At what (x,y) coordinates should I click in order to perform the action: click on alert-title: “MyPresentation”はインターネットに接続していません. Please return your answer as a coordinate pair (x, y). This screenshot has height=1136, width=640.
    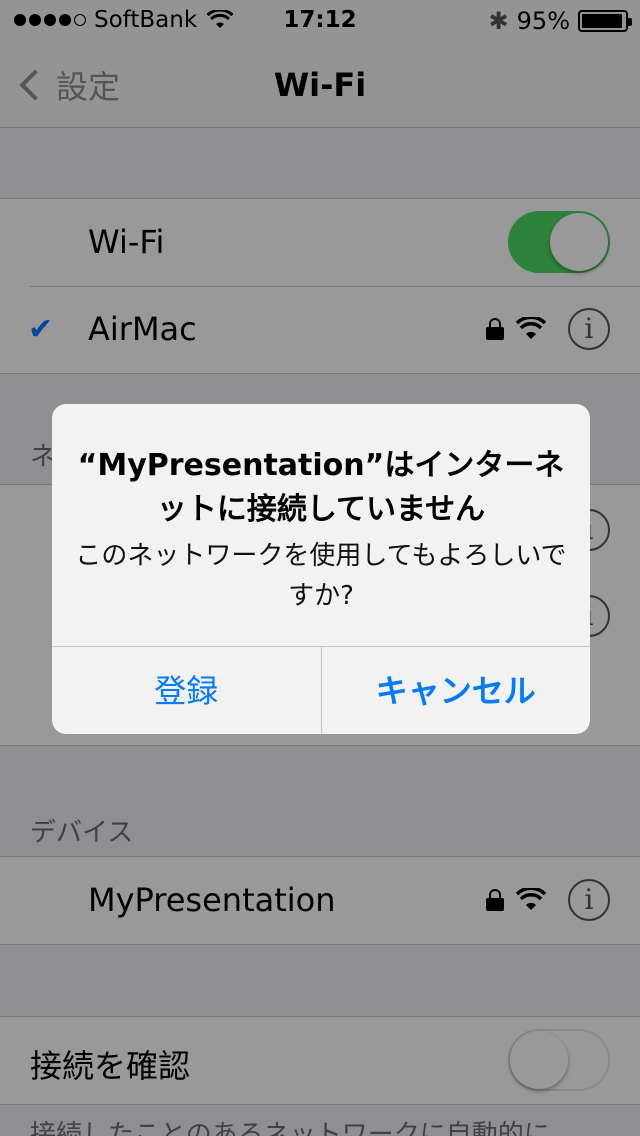
    Looking at the image, I should click on (321, 487).